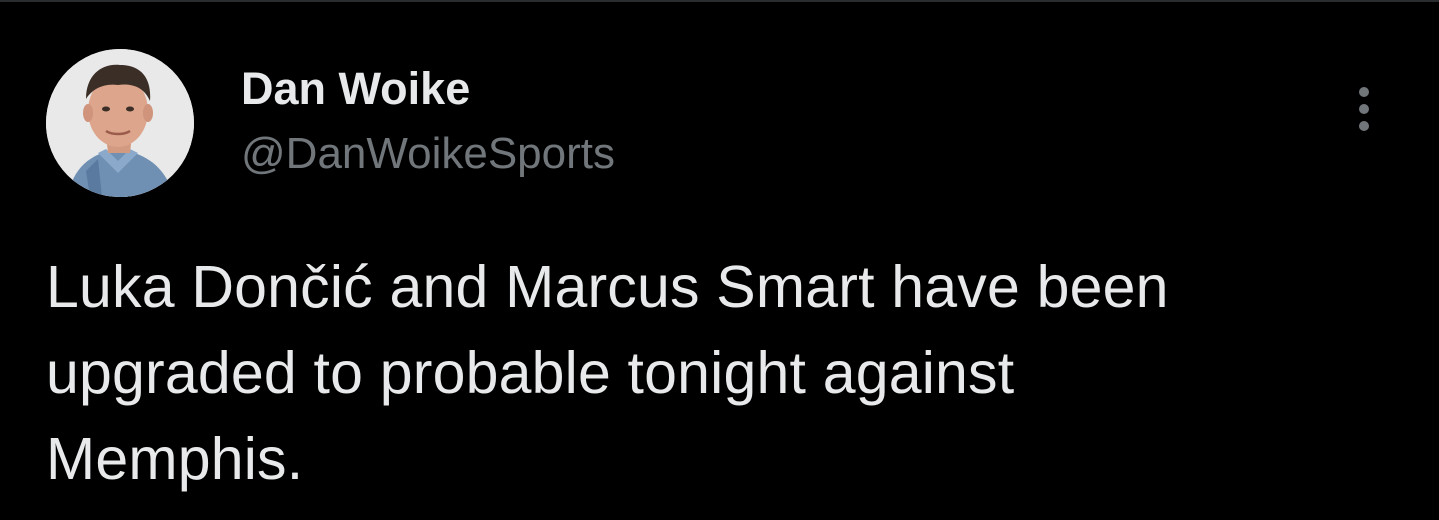 Image resolution: width=1439 pixels, height=520 pixels. I want to click on more-vertical-icon, so click(1364, 109).